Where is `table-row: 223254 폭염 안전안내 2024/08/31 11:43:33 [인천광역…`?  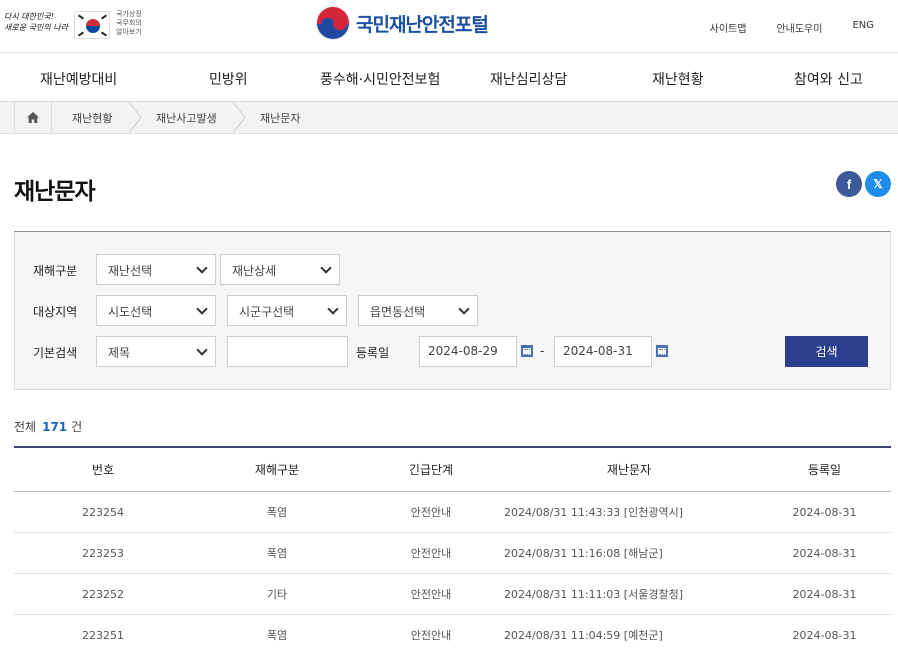
table-row: 223254 폭염 안전안내 2024/08/31 11:43:33 [인천광역… is located at coordinates (452, 512).